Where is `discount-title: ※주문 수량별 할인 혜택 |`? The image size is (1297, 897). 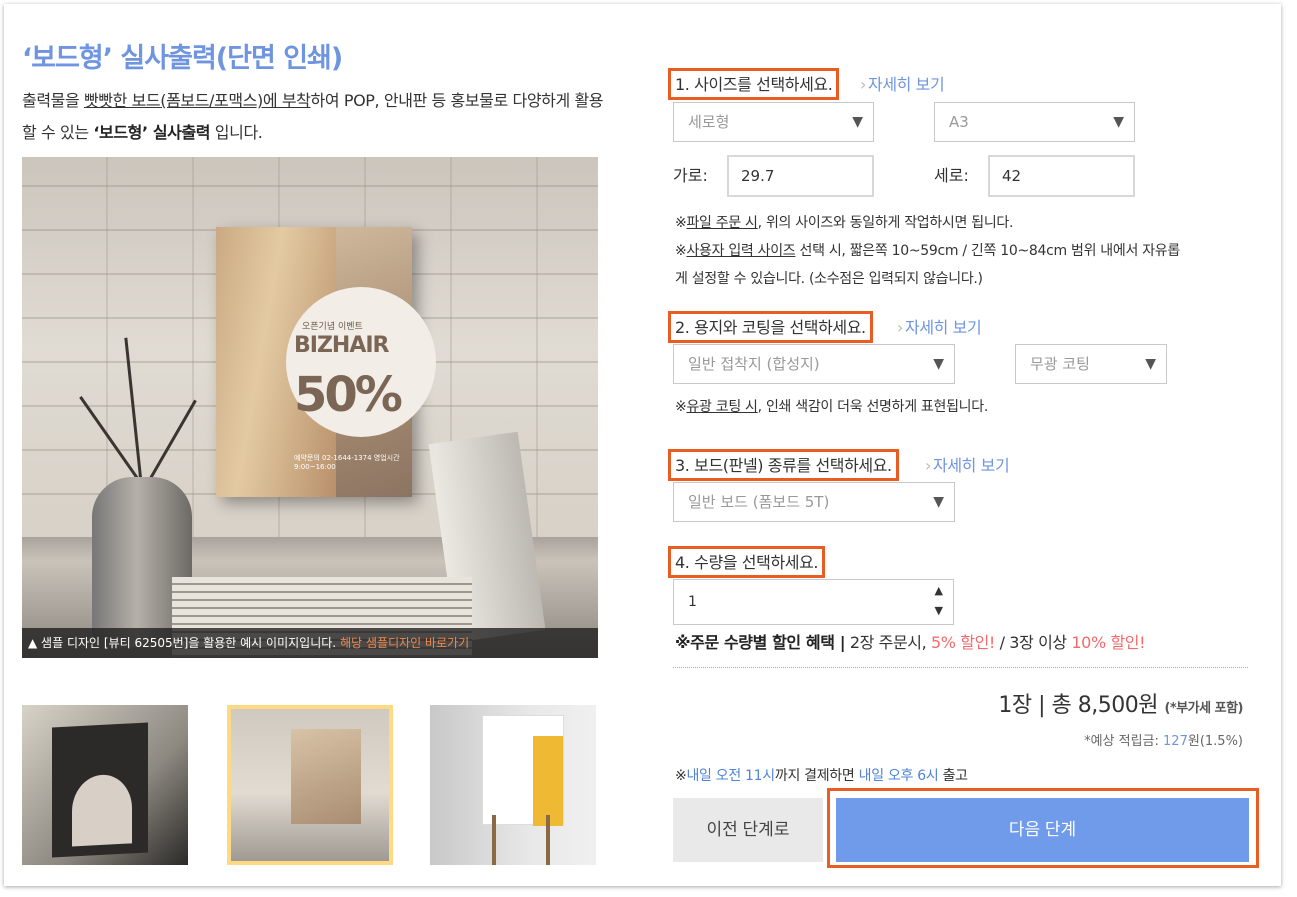 discount-title: ※주문 수량별 할인 혜택 | is located at coordinates (760, 642).